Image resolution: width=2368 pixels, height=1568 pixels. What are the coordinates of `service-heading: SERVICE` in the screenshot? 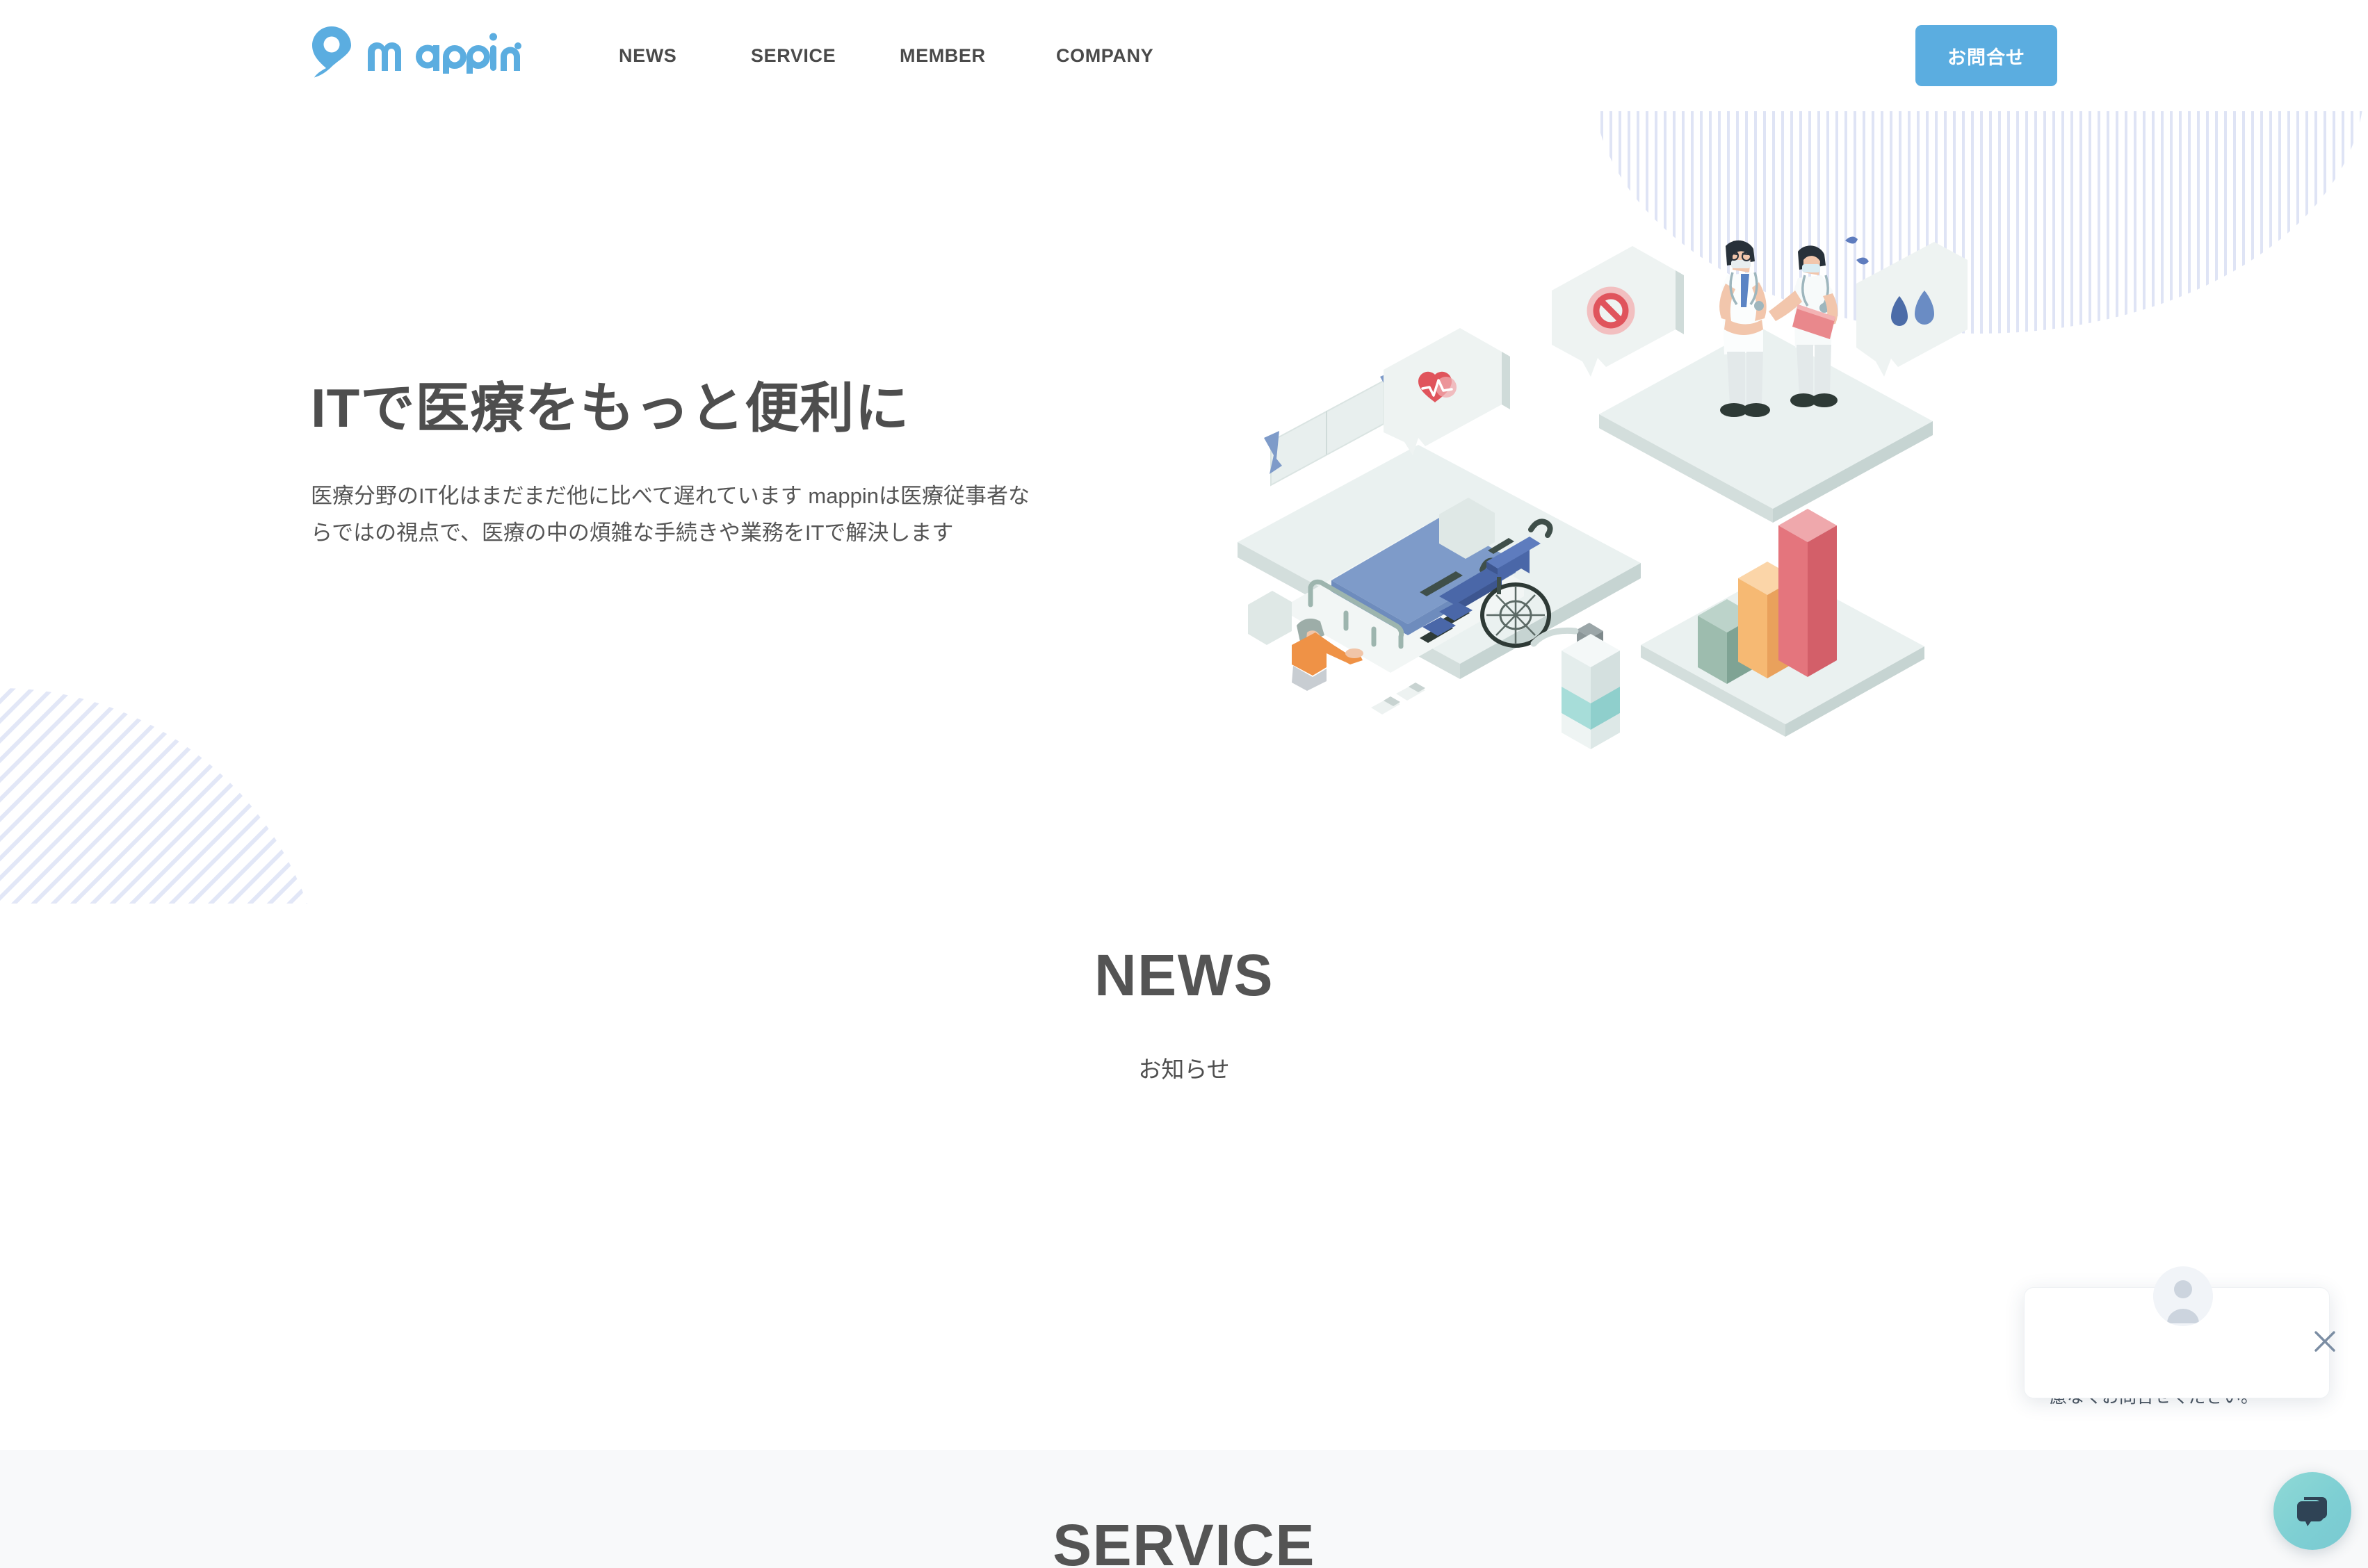 It's located at (1184, 1540).